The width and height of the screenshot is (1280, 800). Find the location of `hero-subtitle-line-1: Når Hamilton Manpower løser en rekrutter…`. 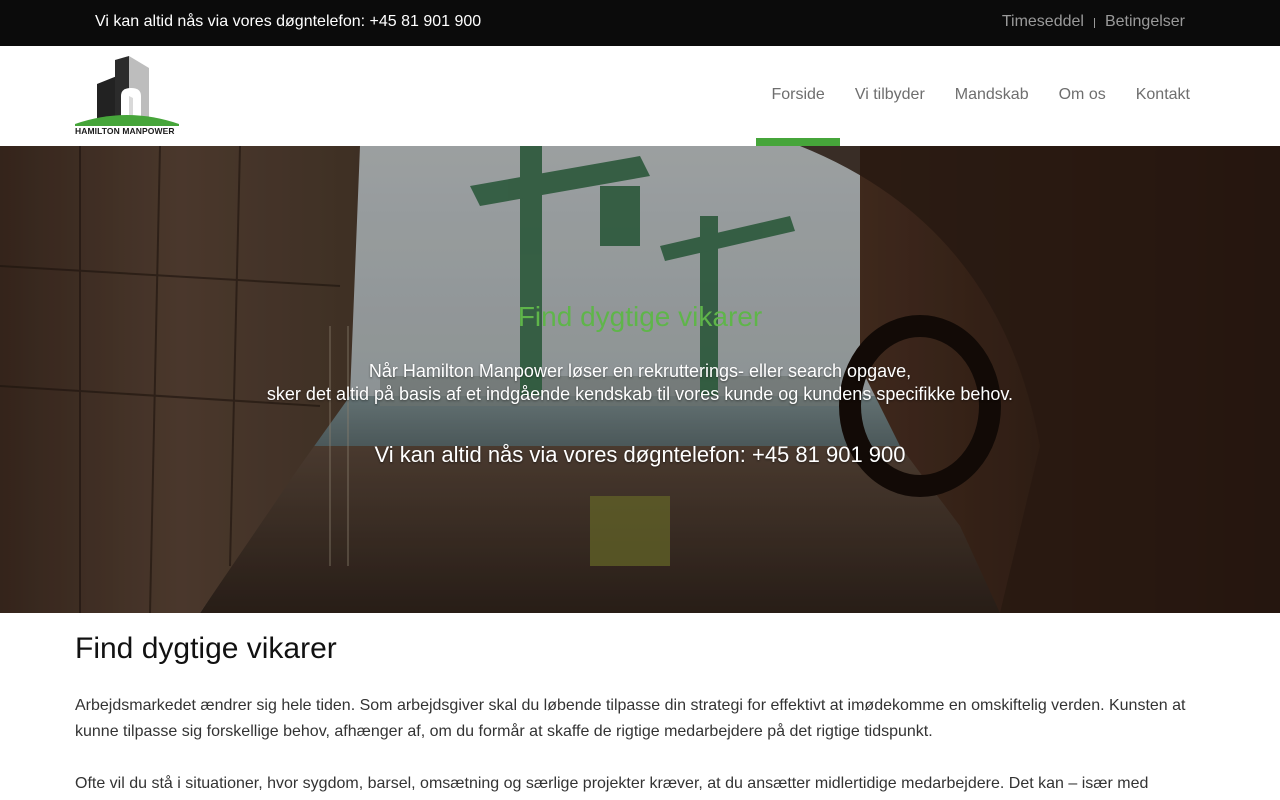

hero-subtitle-line-1: Når Hamilton Manpower løser en rekrutter… is located at coordinates (640, 371).